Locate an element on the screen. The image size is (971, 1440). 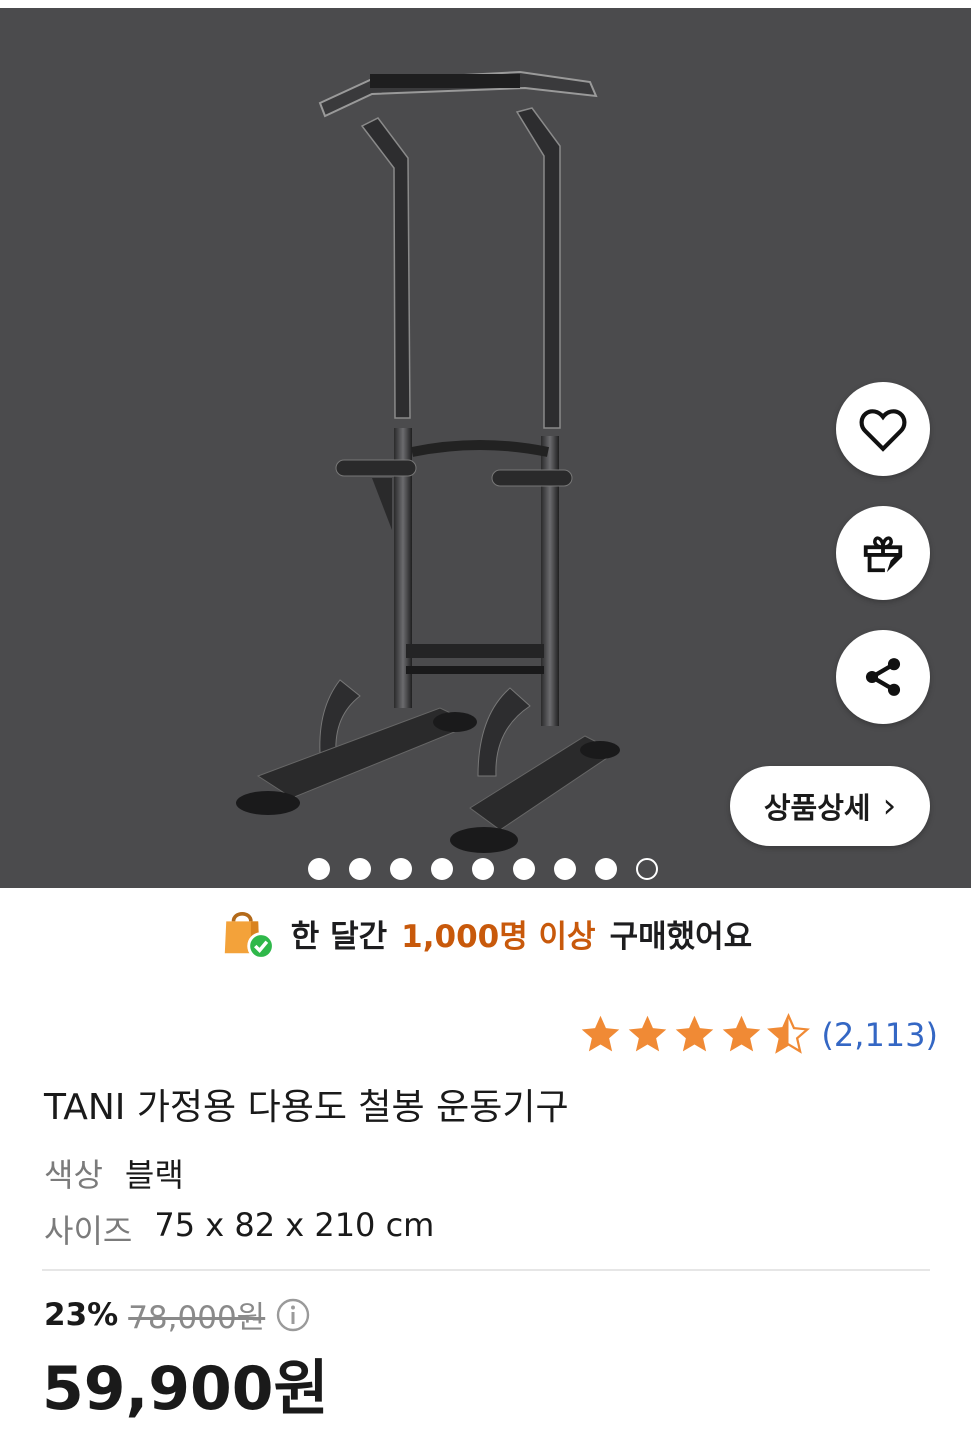
rating-summary: (2,113) is located at coordinates (758, 1034).